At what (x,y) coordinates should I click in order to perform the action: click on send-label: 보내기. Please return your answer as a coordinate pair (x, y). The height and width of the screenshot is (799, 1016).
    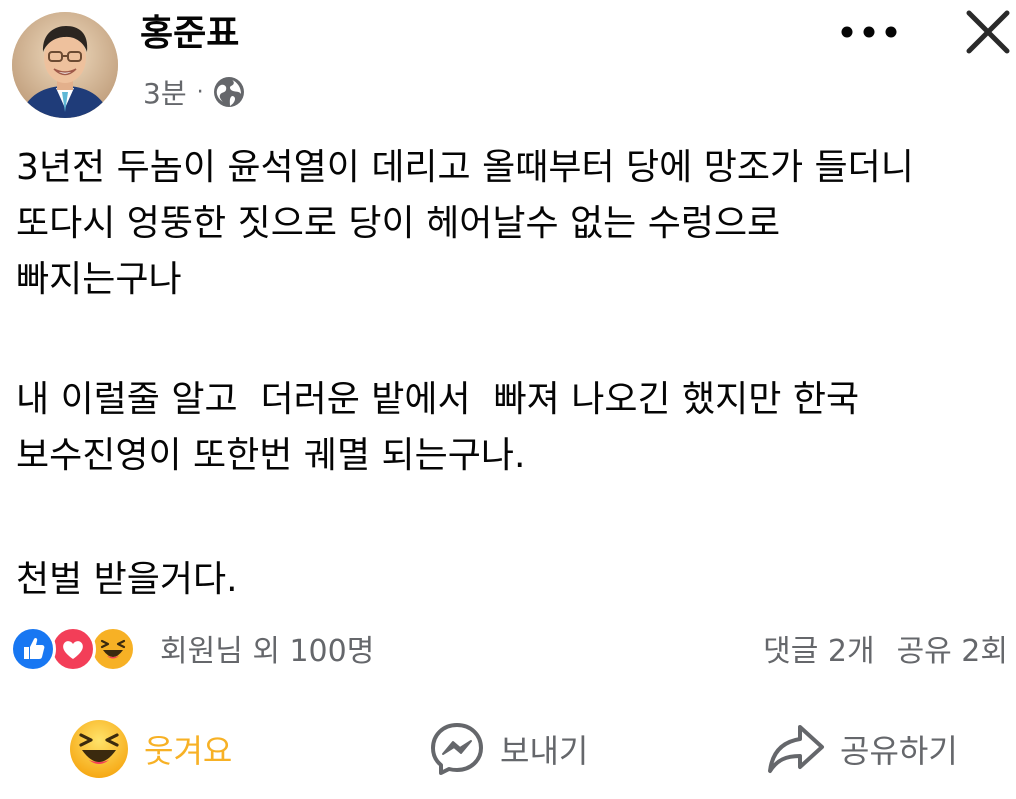
    Looking at the image, I should click on (544, 751).